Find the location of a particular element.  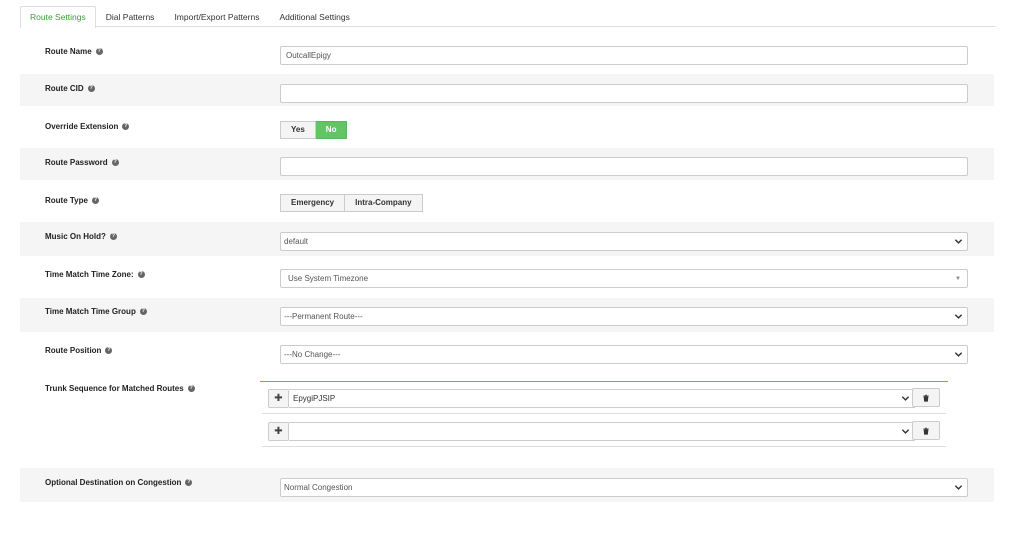

trunk-select is located at coordinates (602, 431).